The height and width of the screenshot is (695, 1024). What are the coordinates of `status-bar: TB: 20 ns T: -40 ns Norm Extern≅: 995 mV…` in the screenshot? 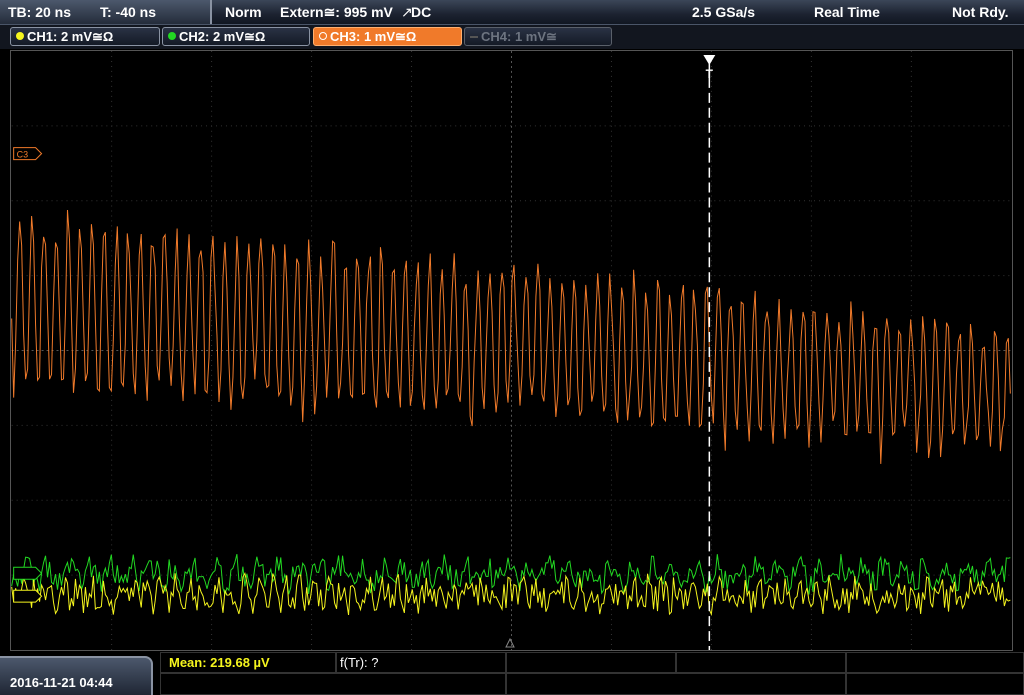 It's located at (512, 12).